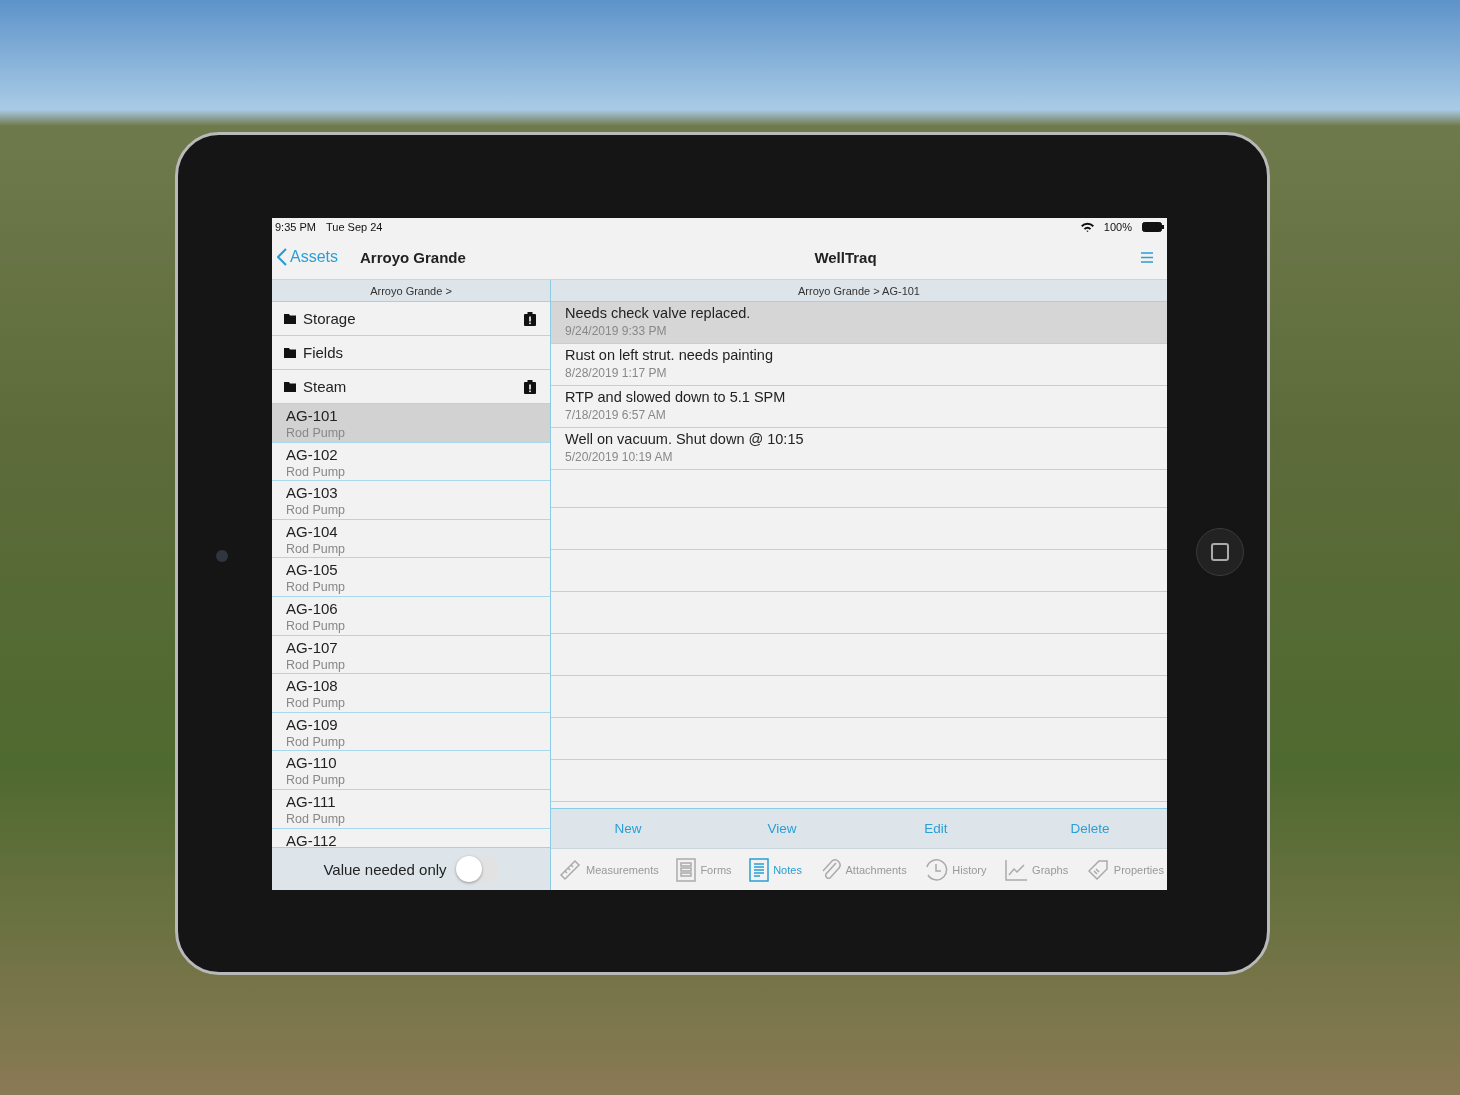 The image size is (1460, 1095). Describe the element at coordinates (845, 257) in the screenshot. I see `app-title: WellTraq` at that location.